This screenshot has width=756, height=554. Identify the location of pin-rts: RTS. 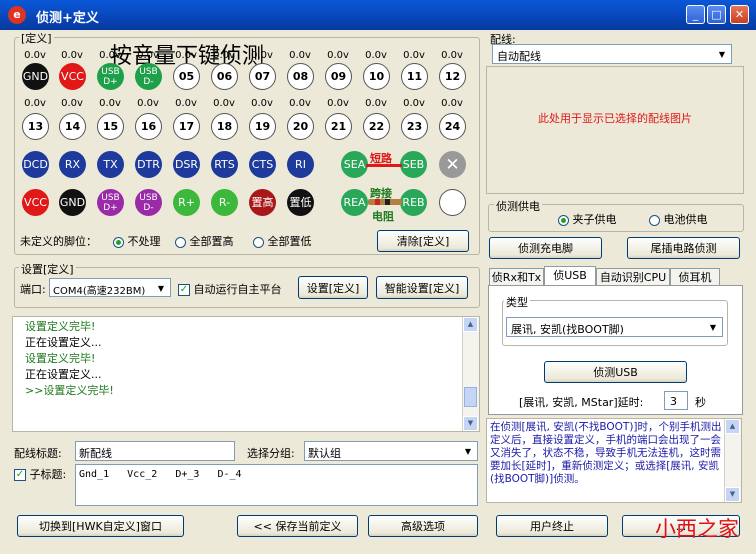
(224, 164).